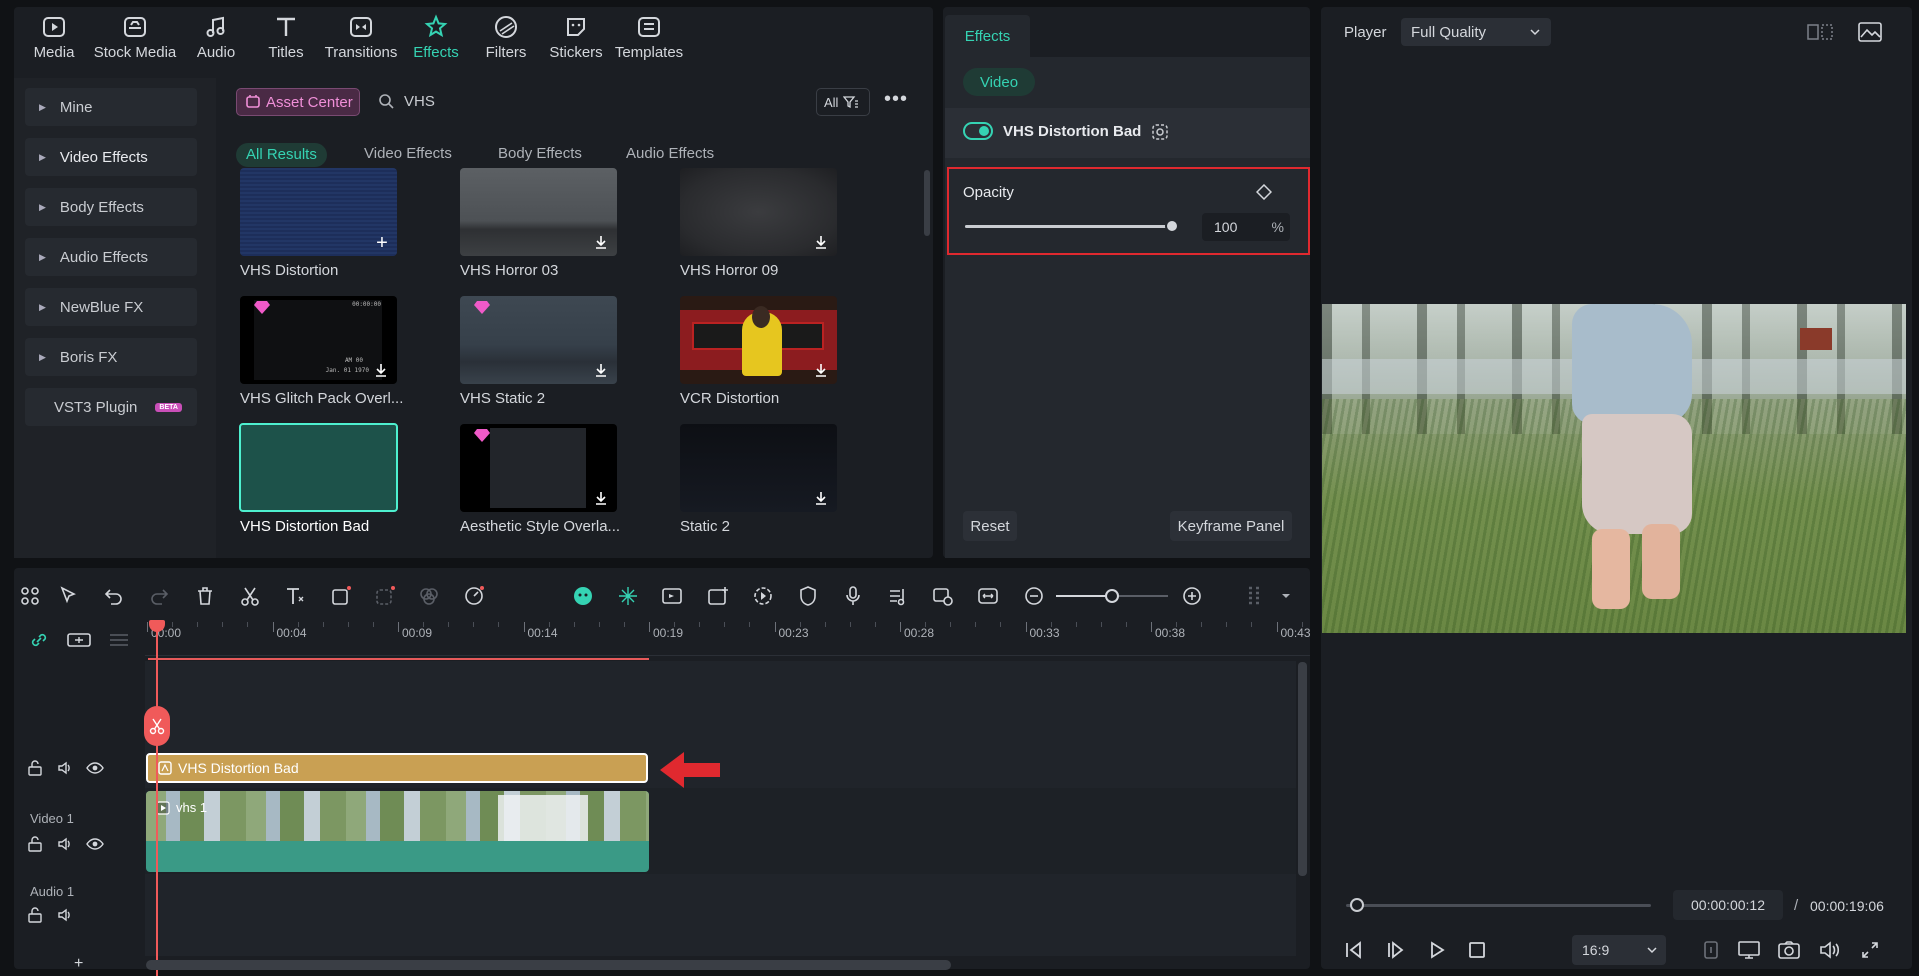 This screenshot has width=1919, height=976. What do you see at coordinates (1476, 32) in the screenshot?
I see `quality-dropdown: Full Quality` at bounding box center [1476, 32].